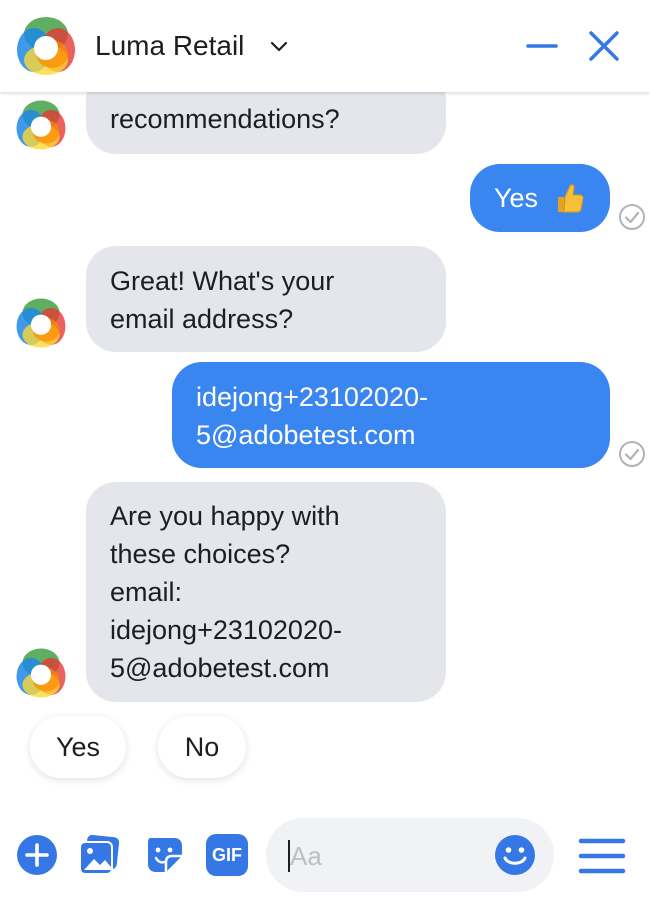  Describe the element at coordinates (279, 46) in the screenshot. I see `chevron-down-icon` at that location.